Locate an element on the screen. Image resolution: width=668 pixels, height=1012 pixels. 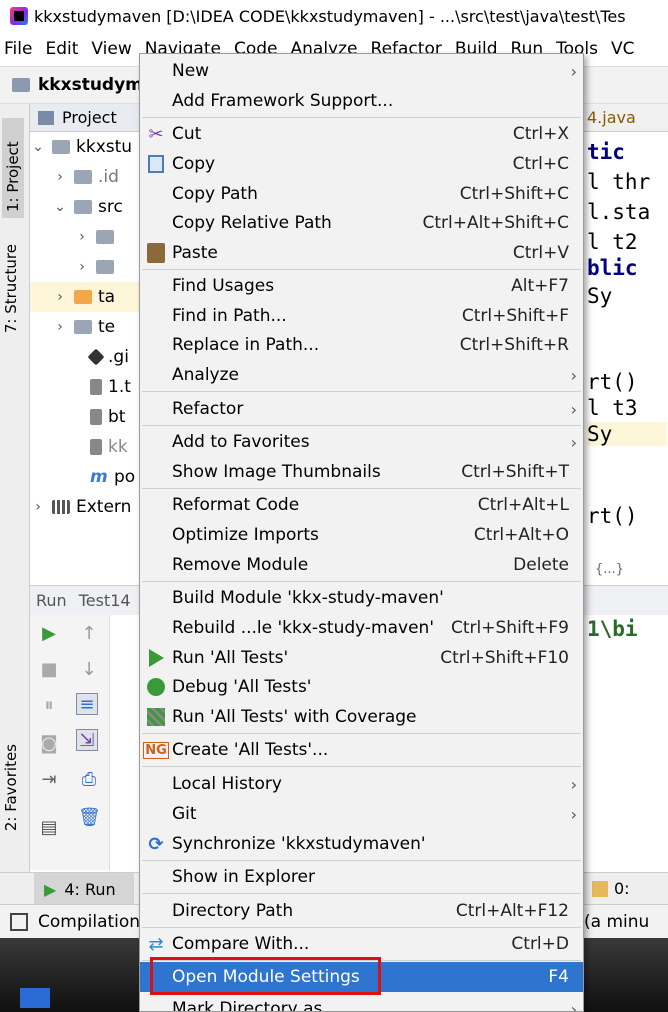
menu-item-directory-path: Directory Path Ctrl+Alt+F12 is located at coordinates (361, 911).